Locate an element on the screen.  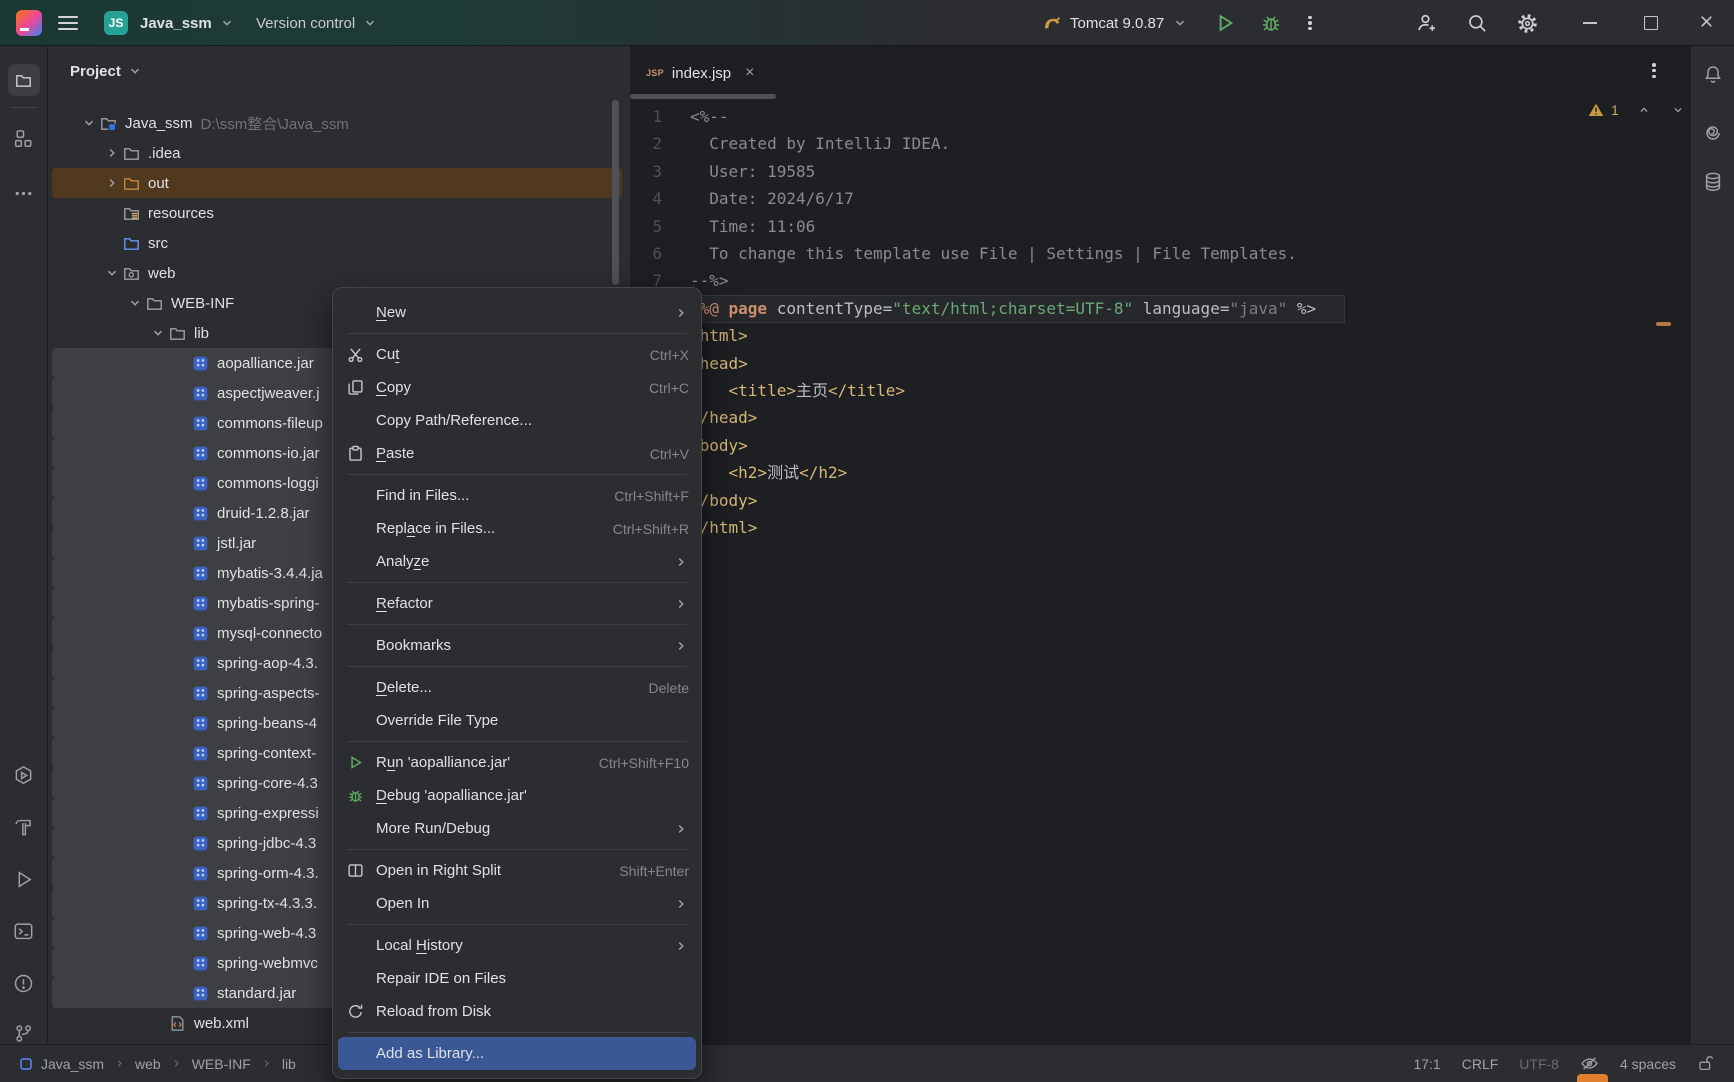
menu-item-run-aopalliance-jar: Run 'aopalliance.jar' Ctrl+Shift+F10 is located at coordinates (517, 762).